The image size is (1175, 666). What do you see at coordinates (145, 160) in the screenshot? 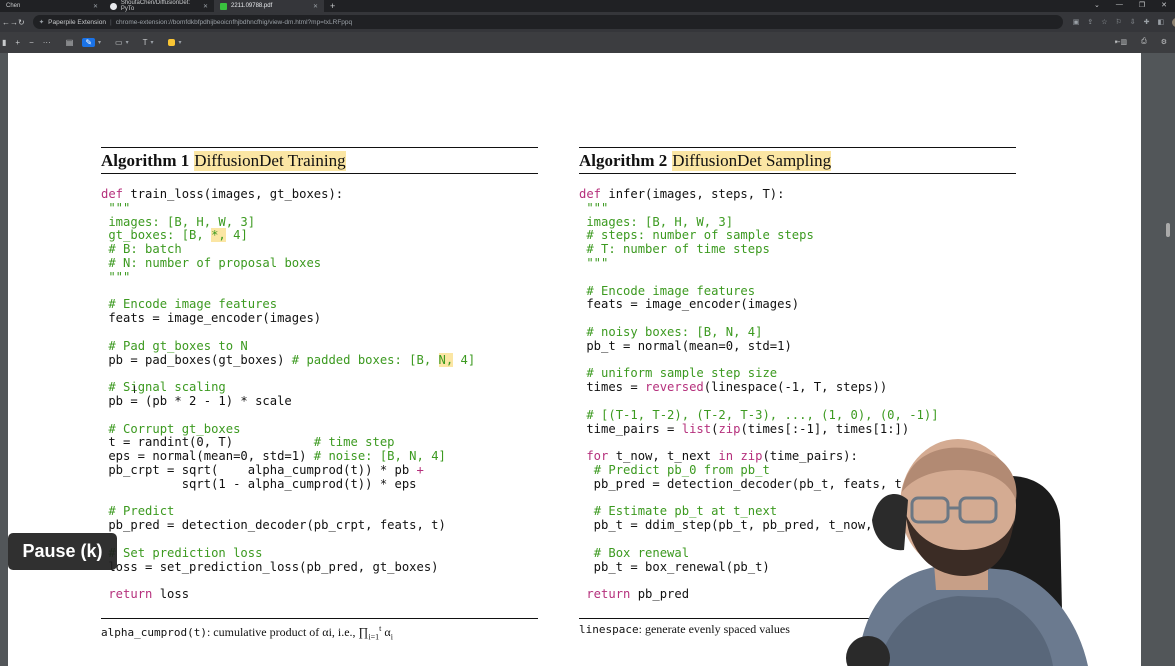
I see `algorithm-1-number: Algorithm 1` at bounding box center [145, 160].